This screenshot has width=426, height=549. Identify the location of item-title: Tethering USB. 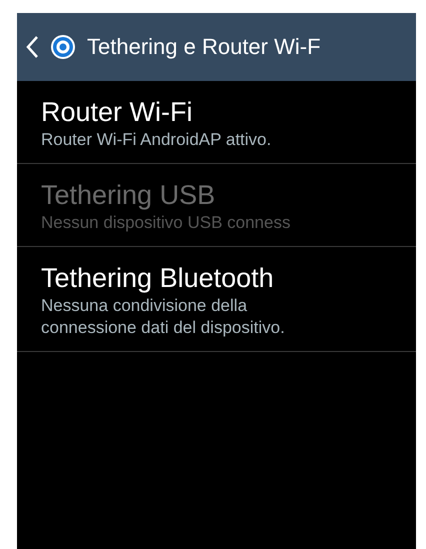
(128, 195).